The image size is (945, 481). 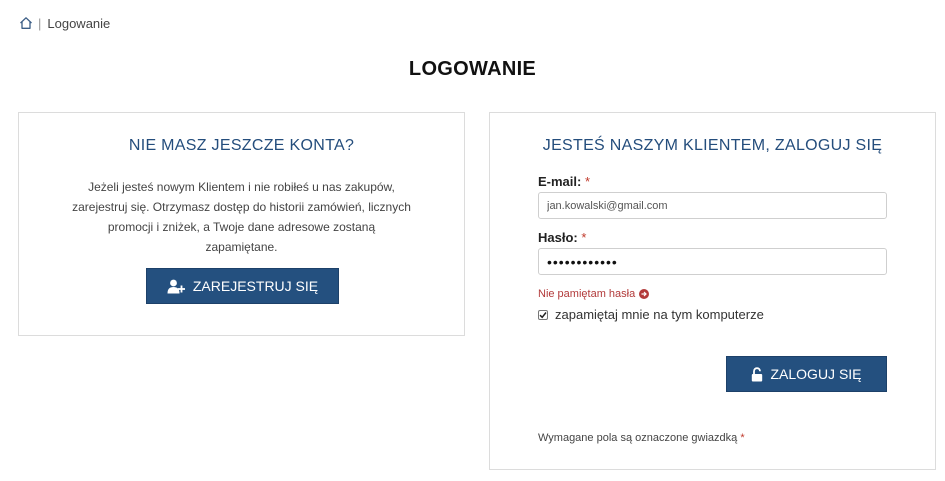 What do you see at coordinates (543, 314) in the screenshot?
I see `remember-me-checkbox` at bounding box center [543, 314].